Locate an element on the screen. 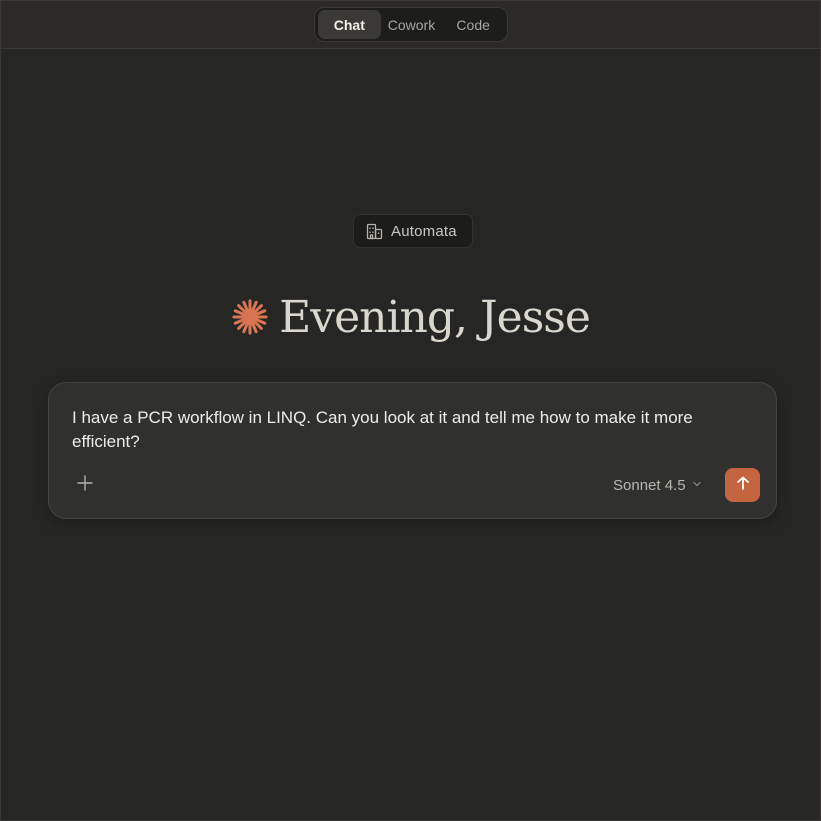 The image size is (821, 821). building-icon is located at coordinates (374, 231).